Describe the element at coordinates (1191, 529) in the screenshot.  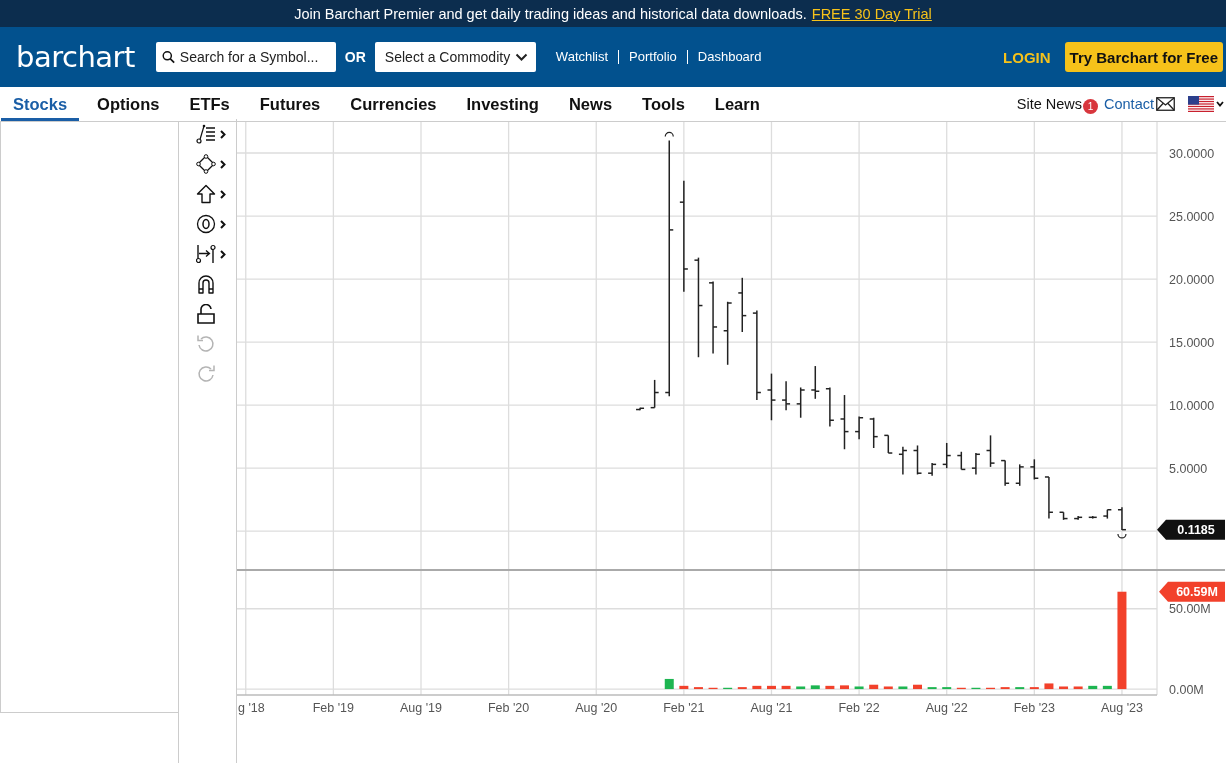
I see `last-price-flag: 0.1185` at that location.